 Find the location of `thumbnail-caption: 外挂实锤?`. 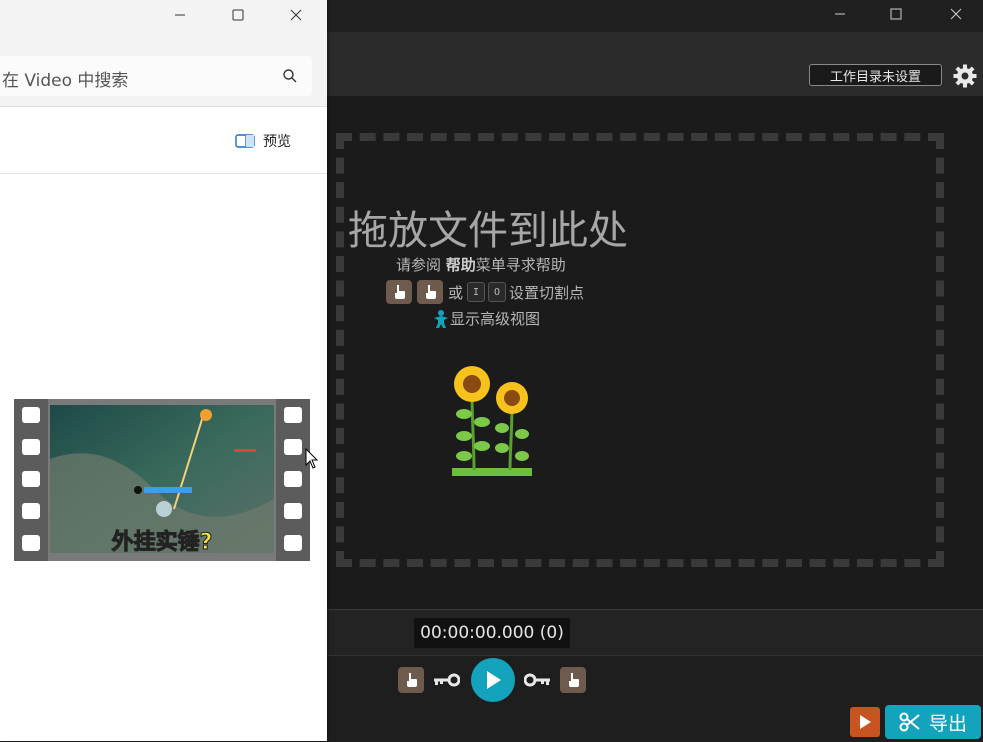

thumbnail-caption: 外挂实锤? is located at coordinates (162, 542).